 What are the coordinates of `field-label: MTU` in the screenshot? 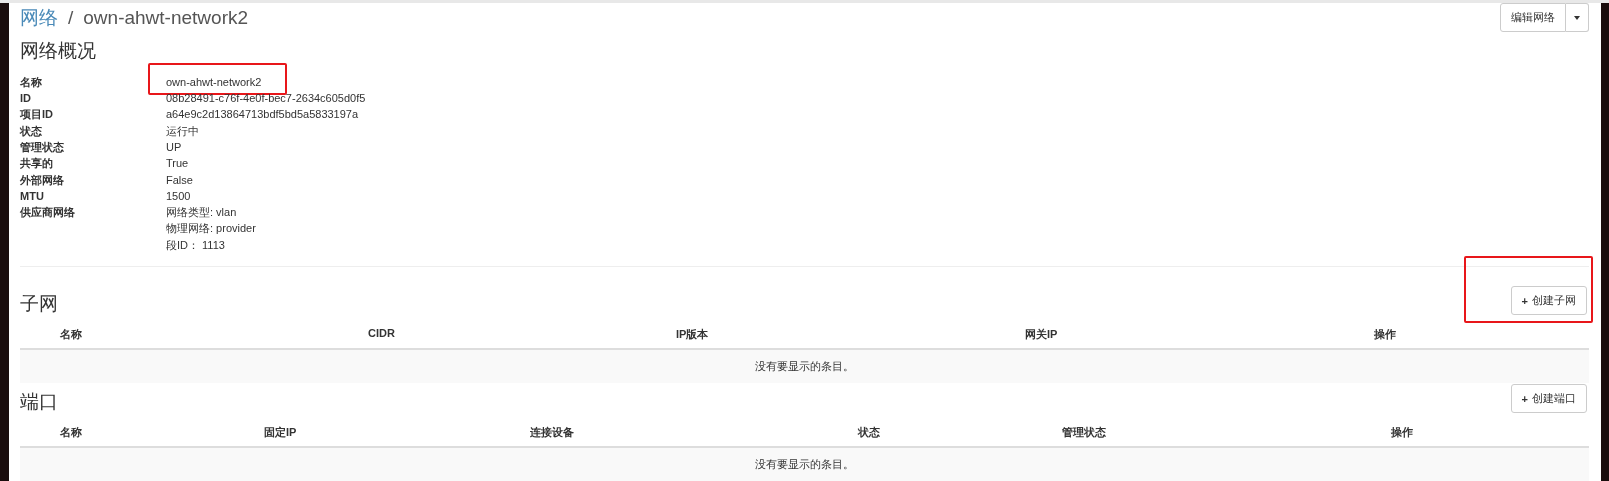 It's located at (32, 196).